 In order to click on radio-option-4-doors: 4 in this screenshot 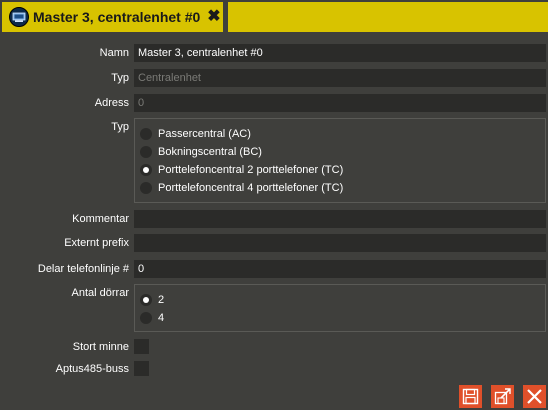, I will do `click(152, 318)`.